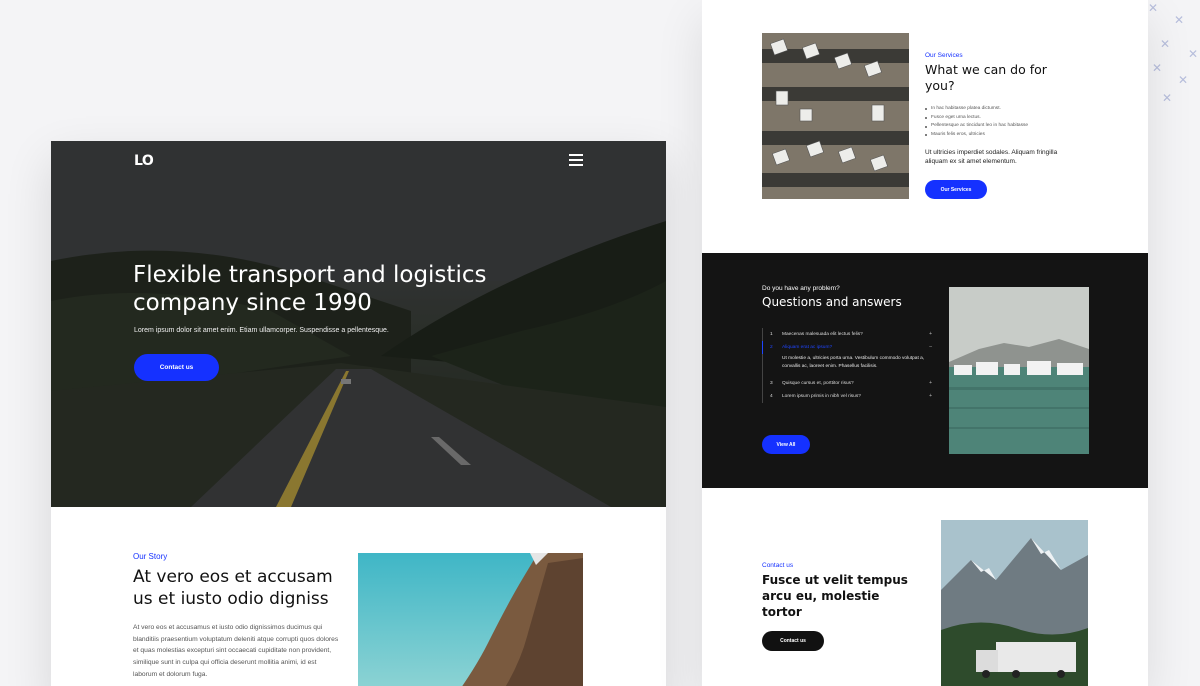  I want to click on faq-eyebrow: Do you have any problem?, so click(801, 288).